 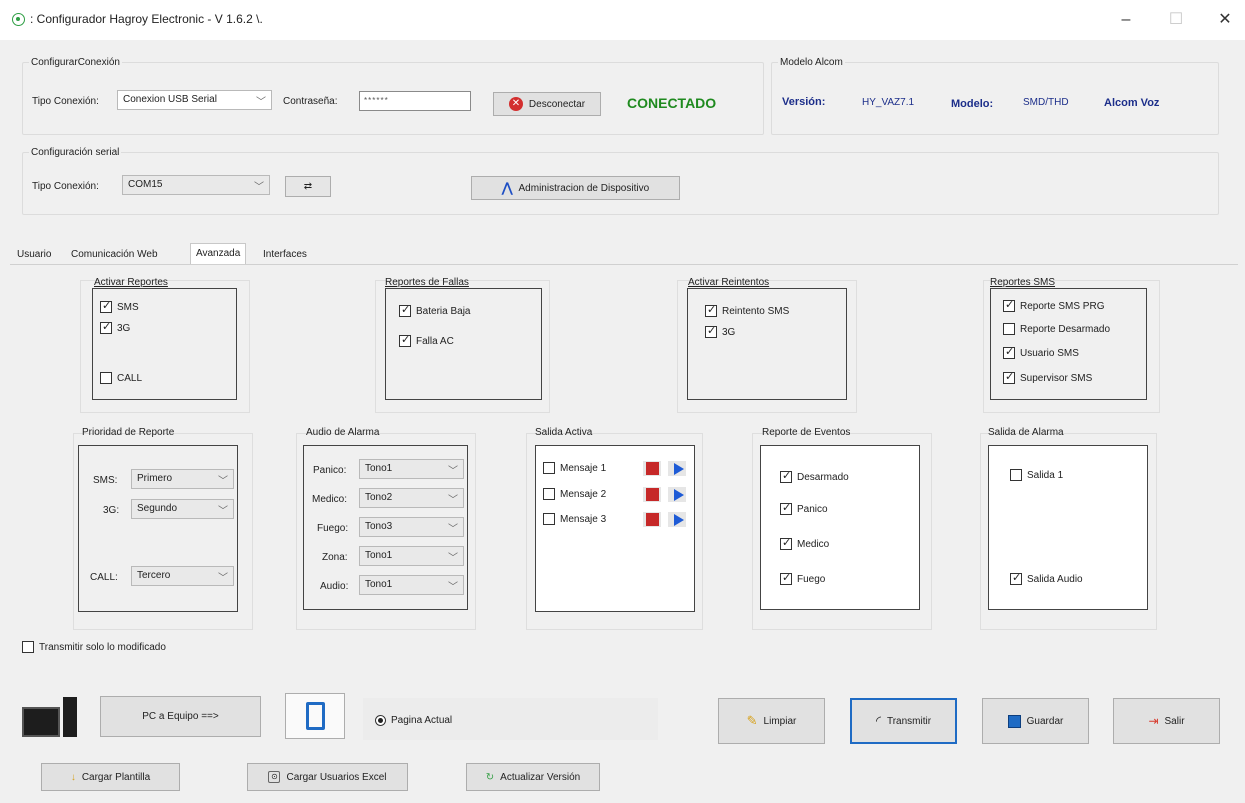 I want to click on device-icon-button, so click(x=315, y=716).